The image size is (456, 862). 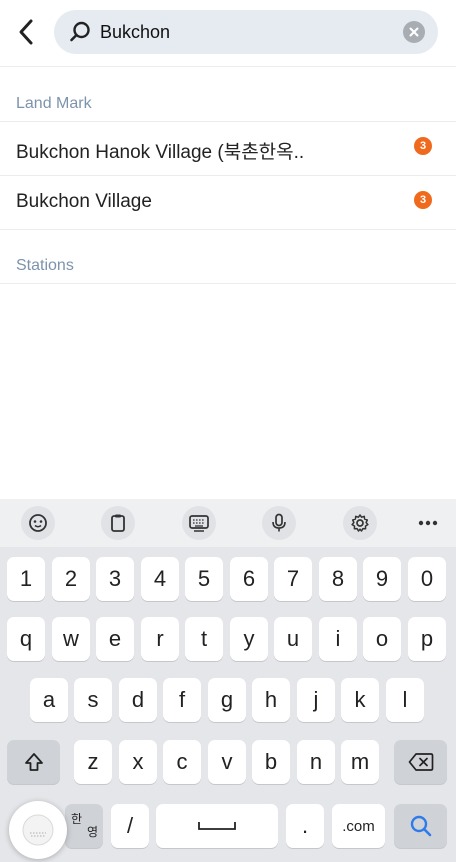 I want to click on keyboard-layout-button, so click(x=199, y=523).